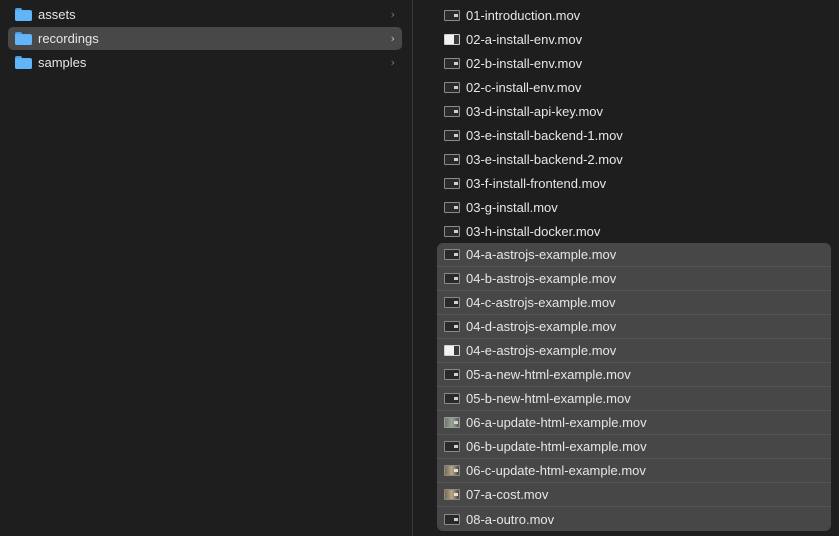 This screenshot has height=536, width=839. What do you see at coordinates (510, 519) in the screenshot?
I see `file-label: 08-a-outro.mov` at bounding box center [510, 519].